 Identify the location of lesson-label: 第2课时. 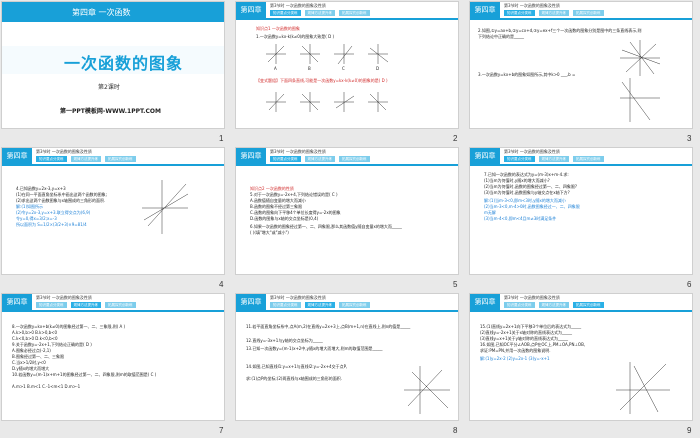
(109, 87).